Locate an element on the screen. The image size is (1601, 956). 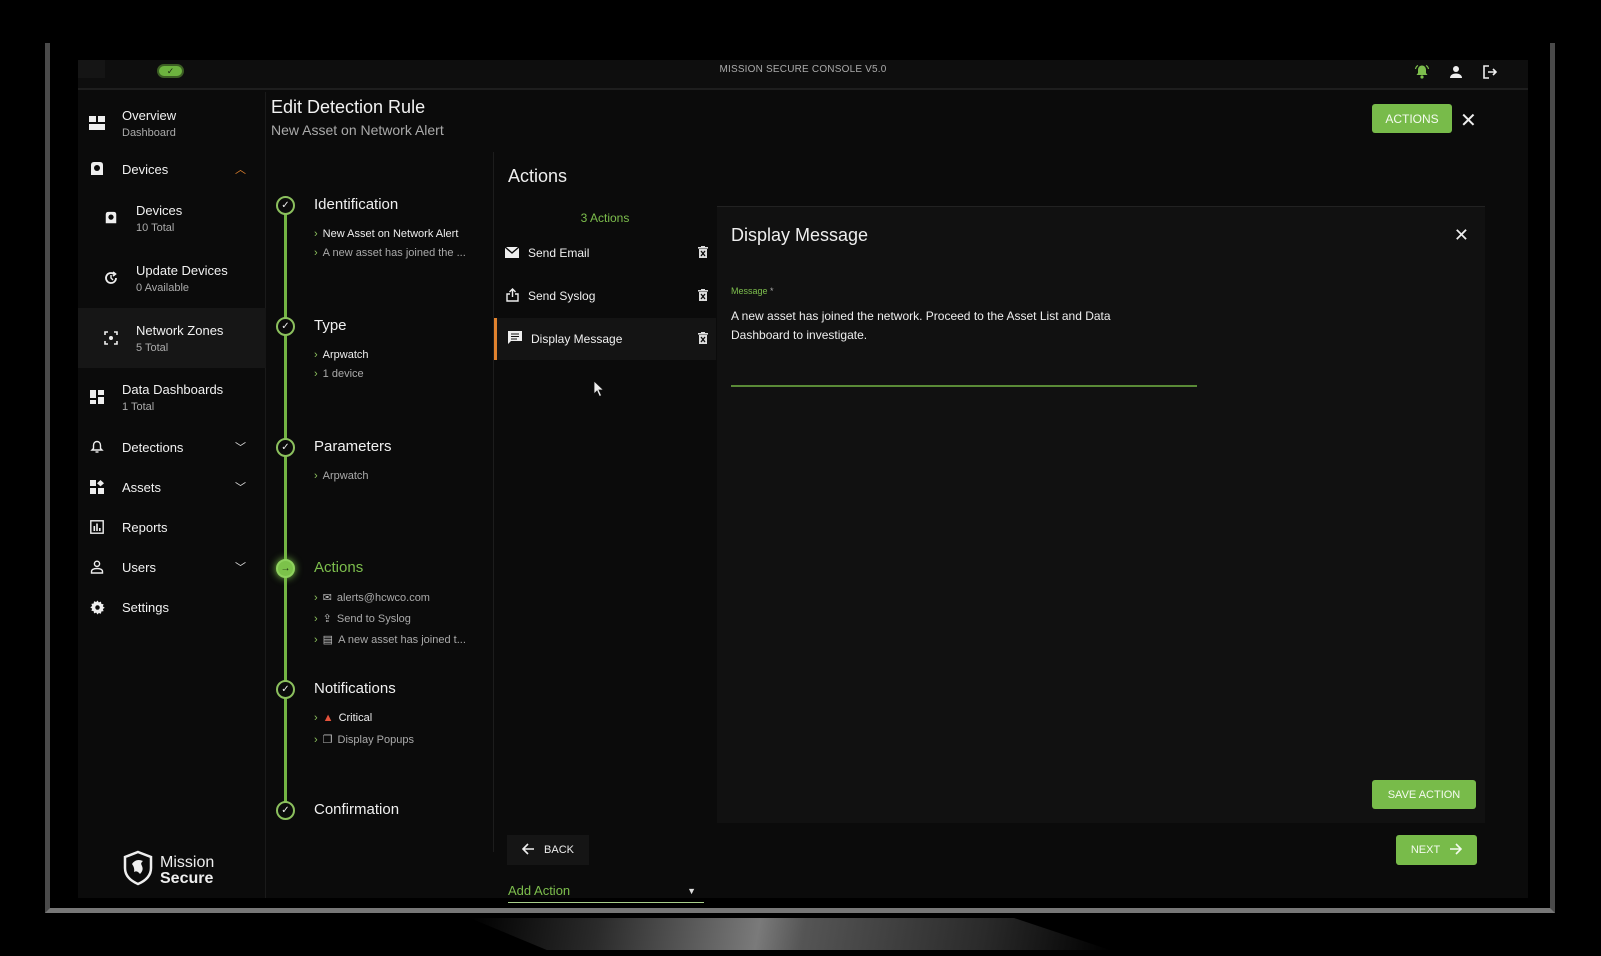
mission-secure-logo: Mission Secure is located at coordinates (168, 870).